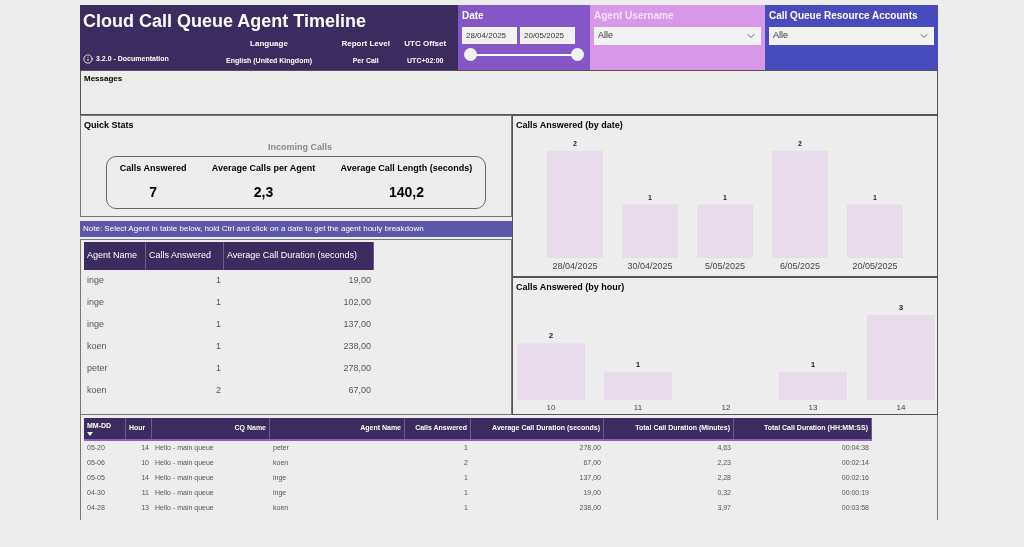 The height and width of the screenshot is (547, 1024). I want to click on report-title: Cloud Call Queue Agent Timeline, so click(225, 21).